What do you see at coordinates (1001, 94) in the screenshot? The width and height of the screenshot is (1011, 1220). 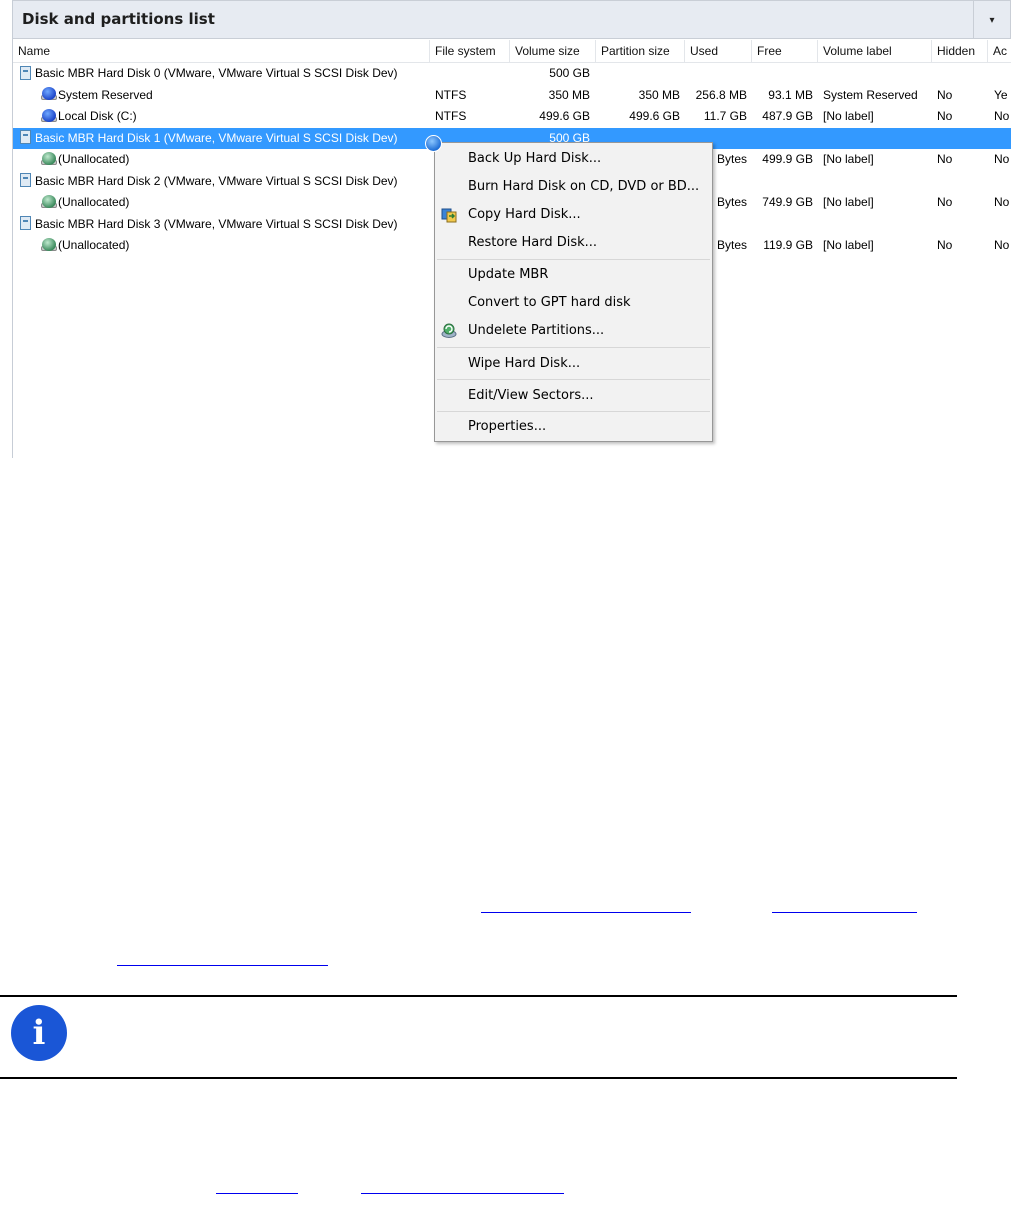 I see `cell-active: Ye` at bounding box center [1001, 94].